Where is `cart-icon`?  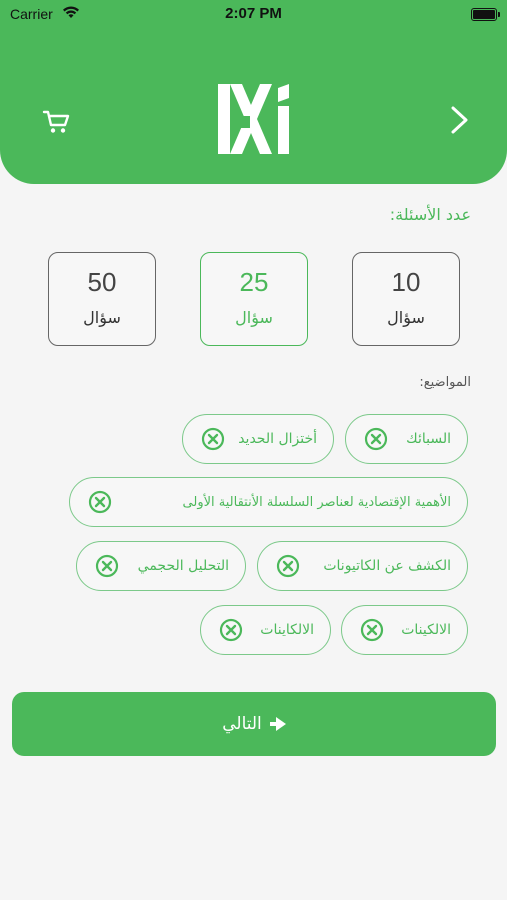 cart-icon is located at coordinates (57, 122).